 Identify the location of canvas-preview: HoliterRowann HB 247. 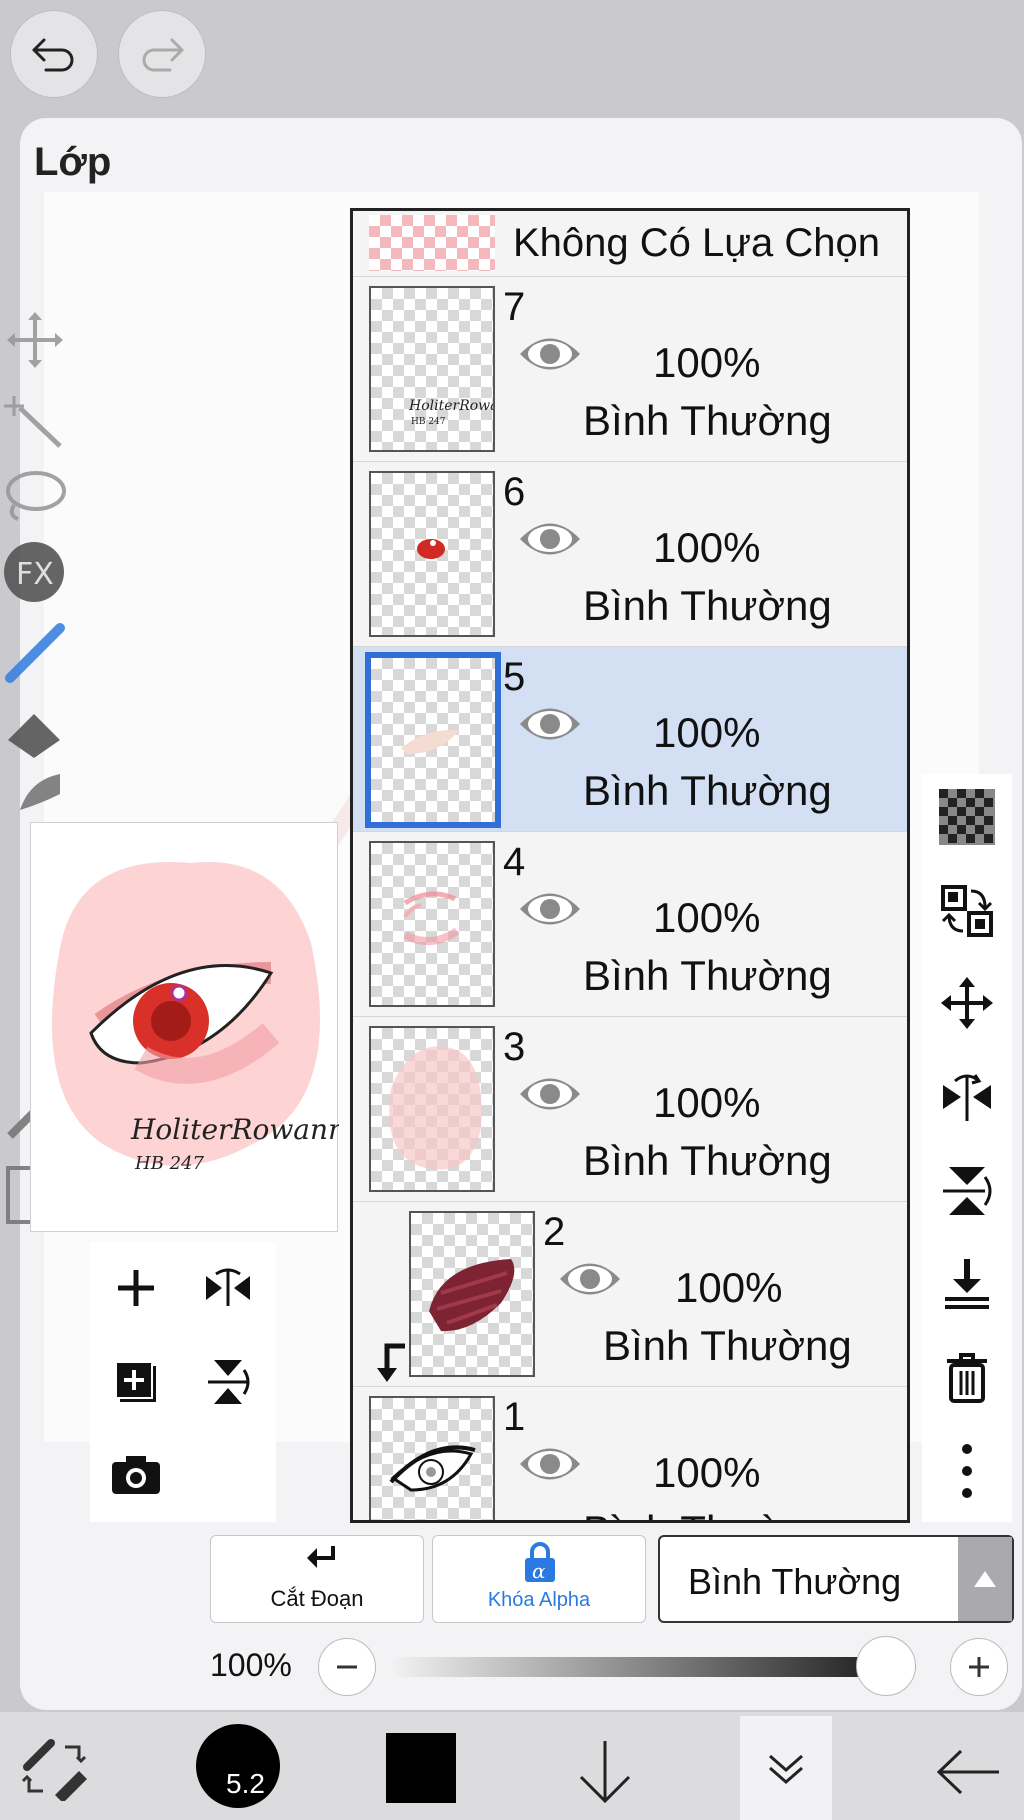
(188, 1027).